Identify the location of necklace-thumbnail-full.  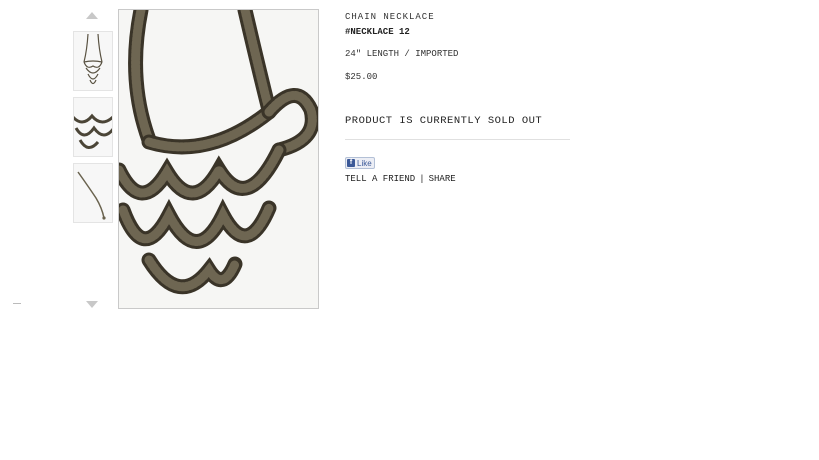
(93, 61).